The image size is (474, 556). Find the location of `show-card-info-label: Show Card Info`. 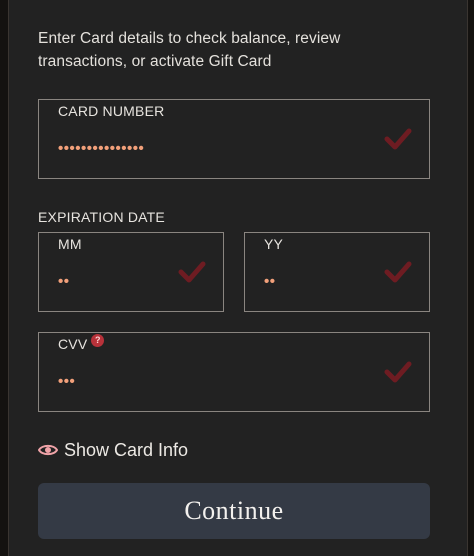

show-card-info-label: Show Card Info is located at coordinates (126, 449).